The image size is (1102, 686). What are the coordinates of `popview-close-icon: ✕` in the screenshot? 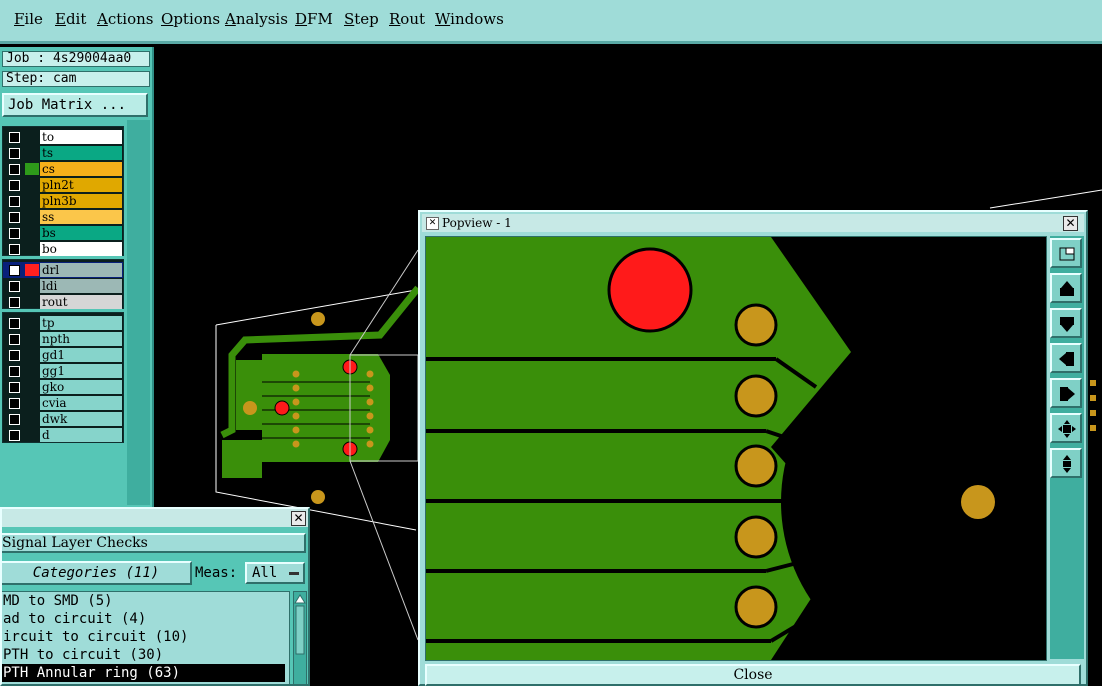 It's located at (1070, 223).